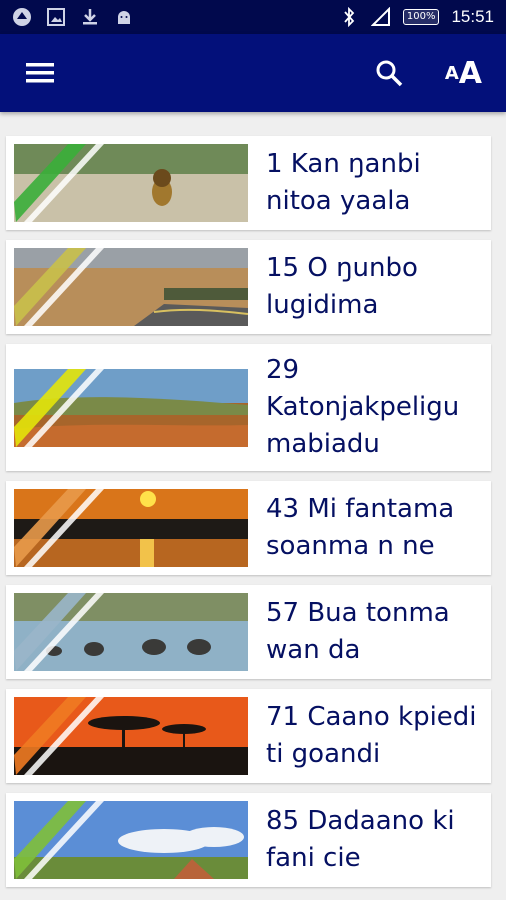  I want to click on item-title: 1 Kan ŋanbi nitoa yaala, so click(343, 182).